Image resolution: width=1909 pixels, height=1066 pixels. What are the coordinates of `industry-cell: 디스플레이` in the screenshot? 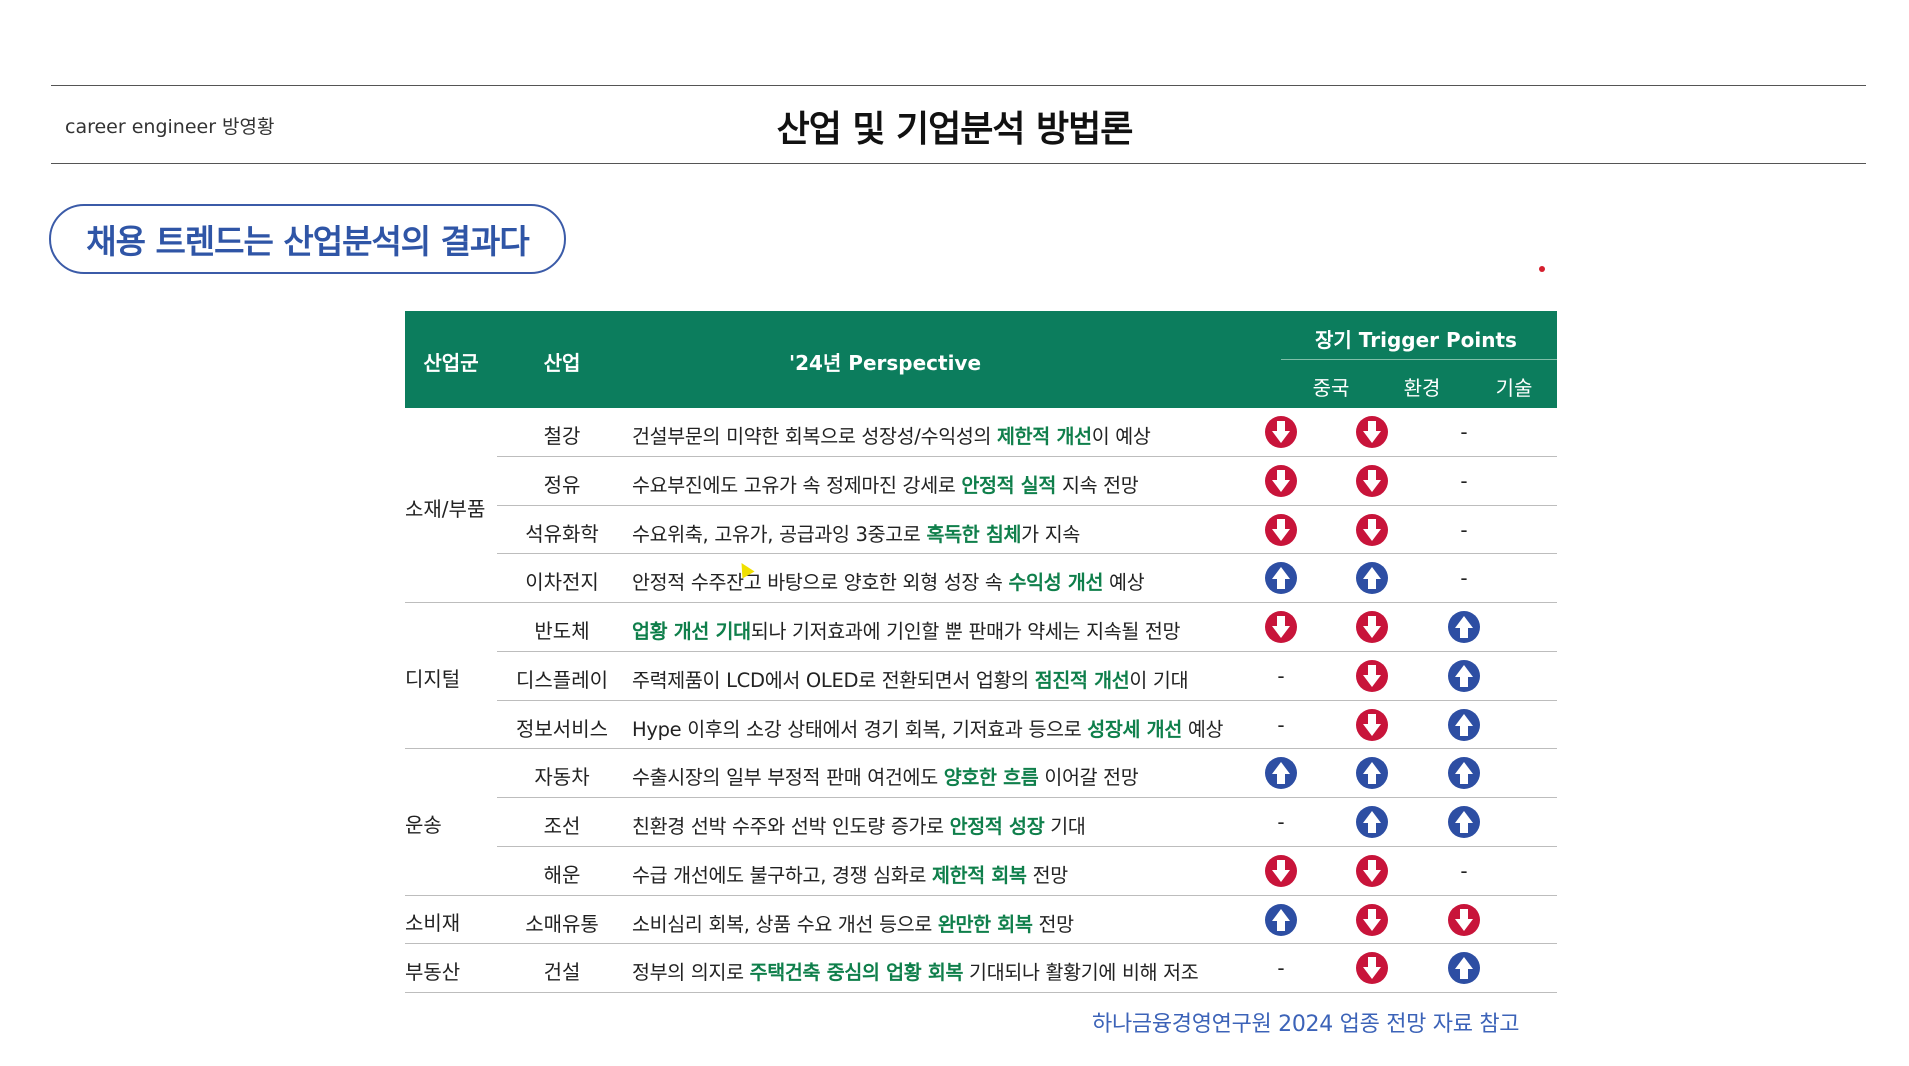 It's located at (562, 679).